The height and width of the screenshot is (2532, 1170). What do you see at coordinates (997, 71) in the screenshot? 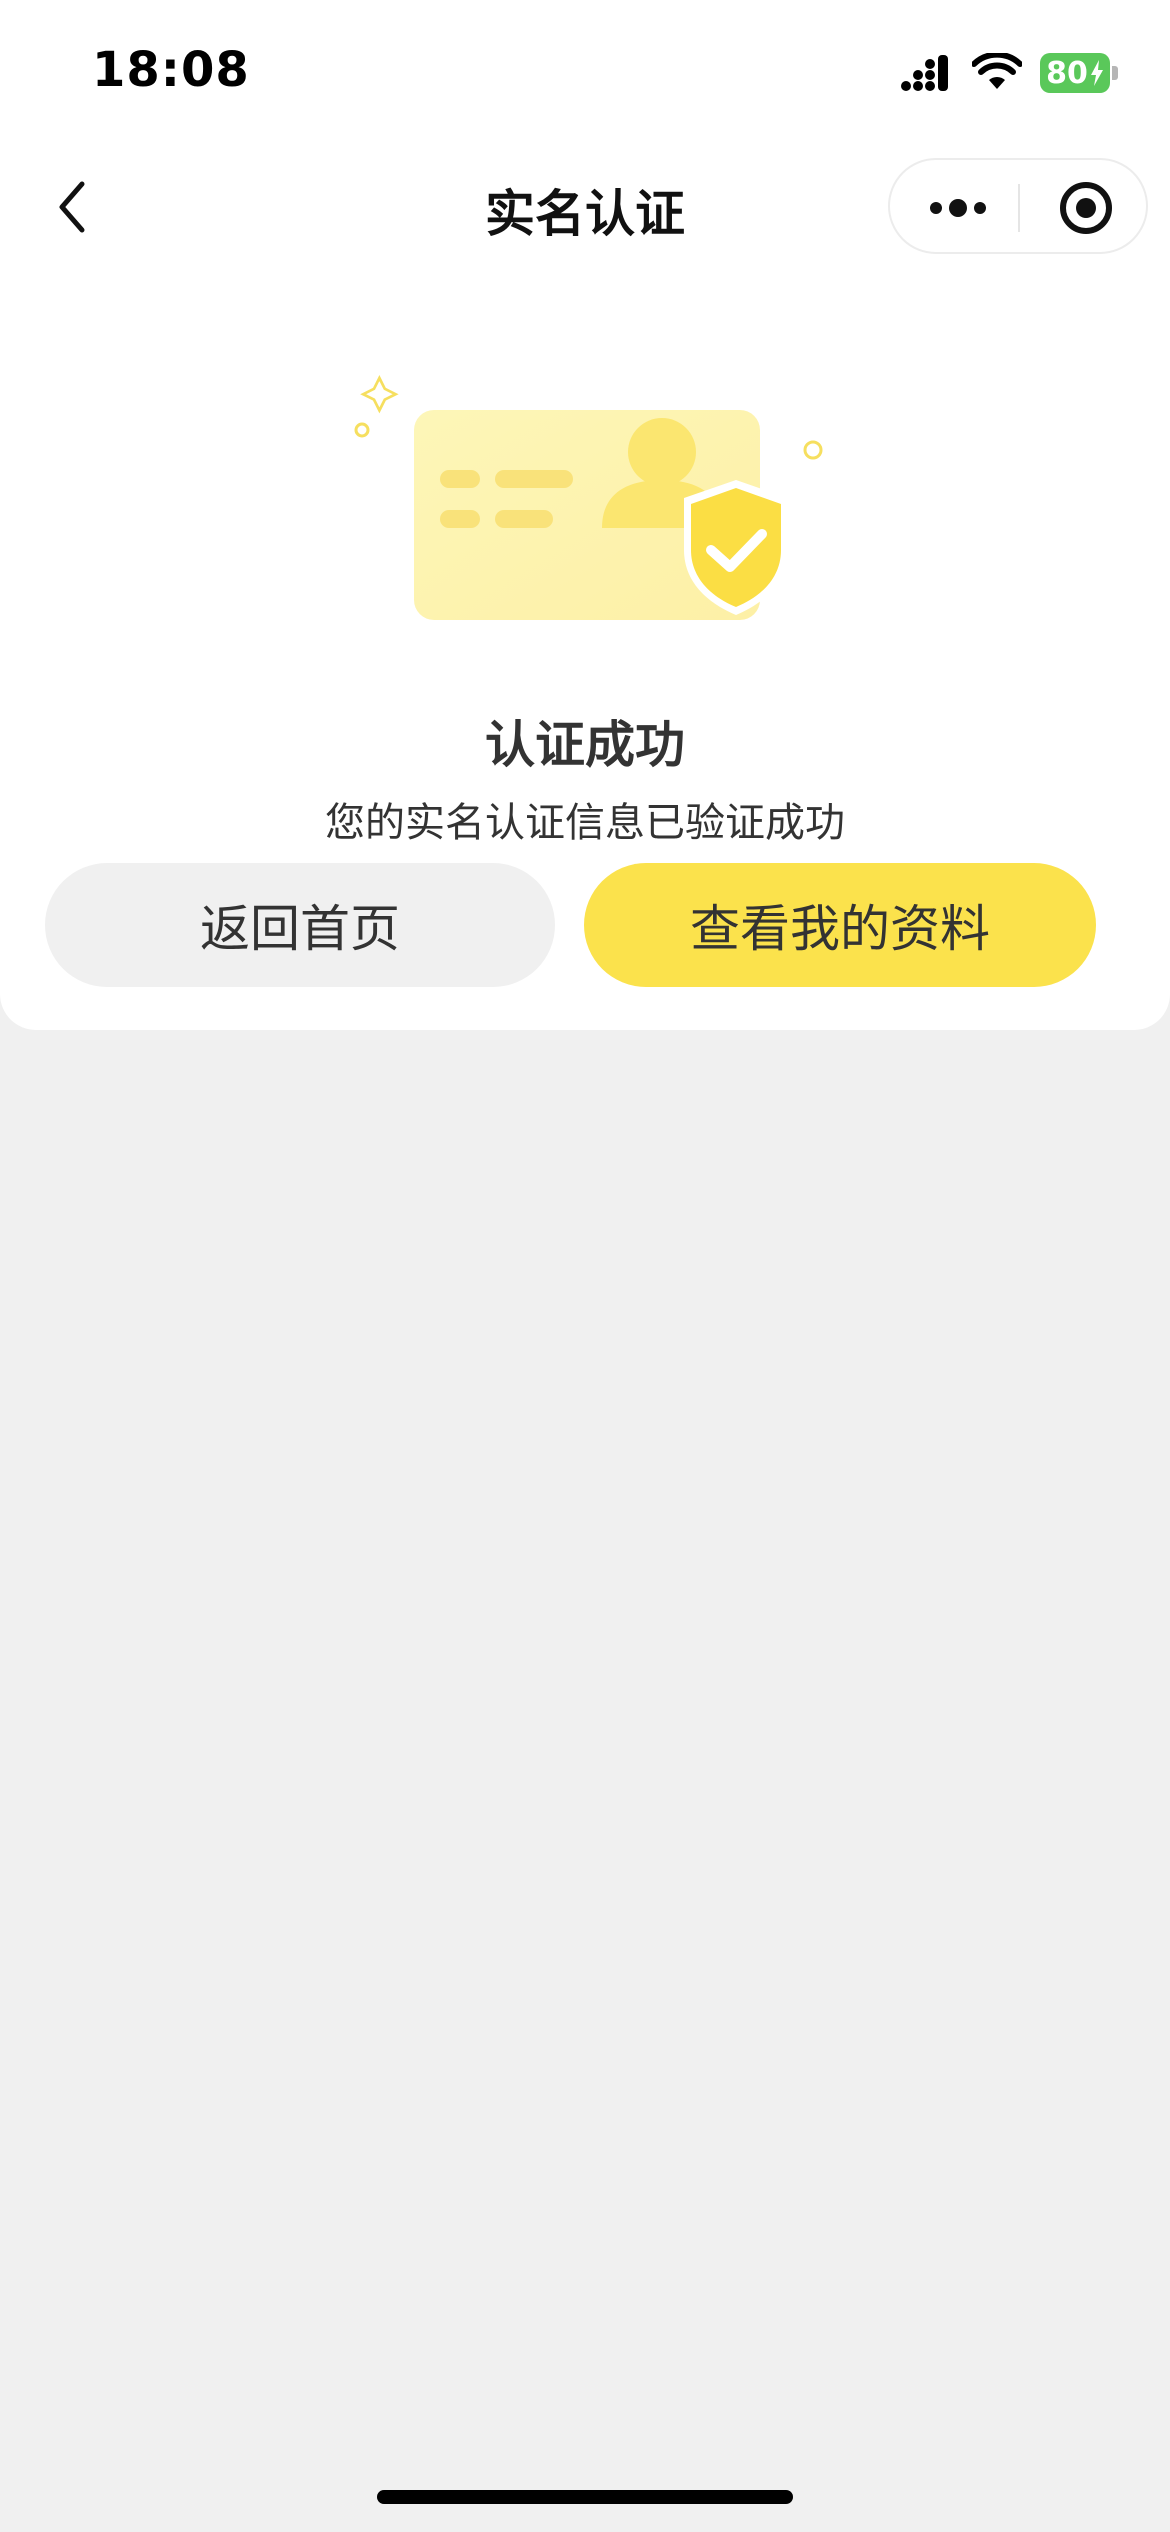
I see `wifi-icon` at bounding box center [997, 71].